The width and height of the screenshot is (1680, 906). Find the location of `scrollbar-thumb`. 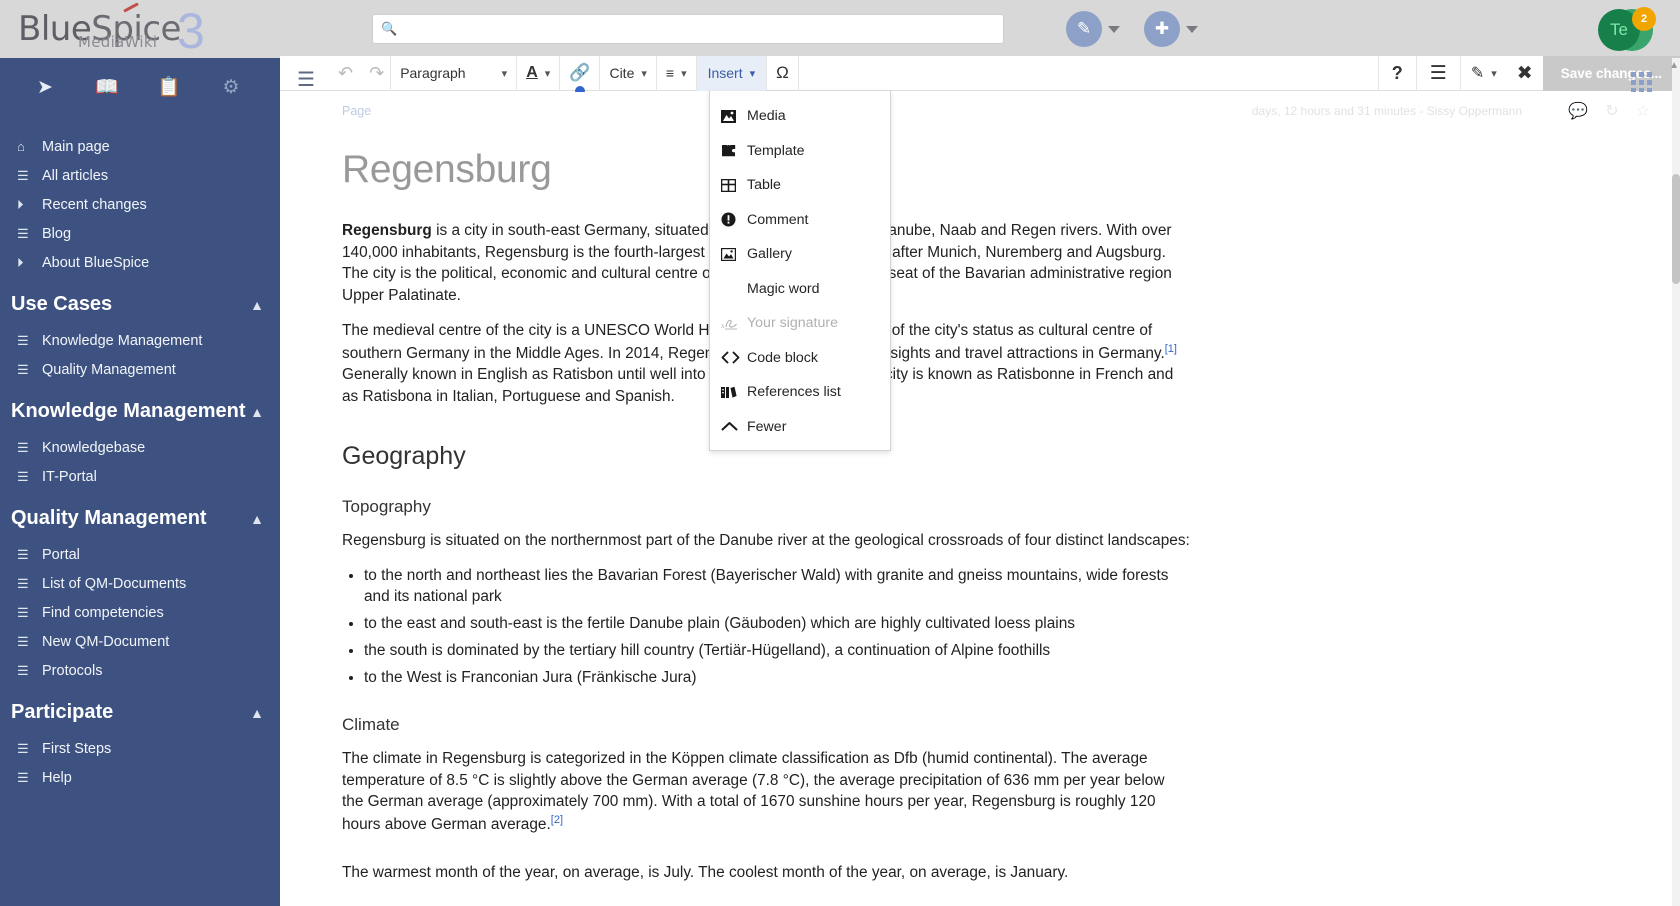

scrollbar-thumb is located at coordinates (1676, 229).